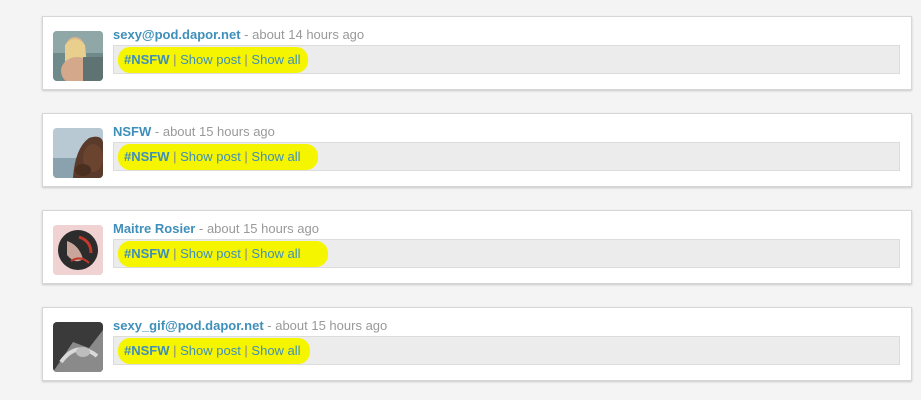 The height and width of the screenshot is (400, 921). I want to click on post-meta: sexy@pod.dapor.net - about 14 hours ago, so click(238, 35).